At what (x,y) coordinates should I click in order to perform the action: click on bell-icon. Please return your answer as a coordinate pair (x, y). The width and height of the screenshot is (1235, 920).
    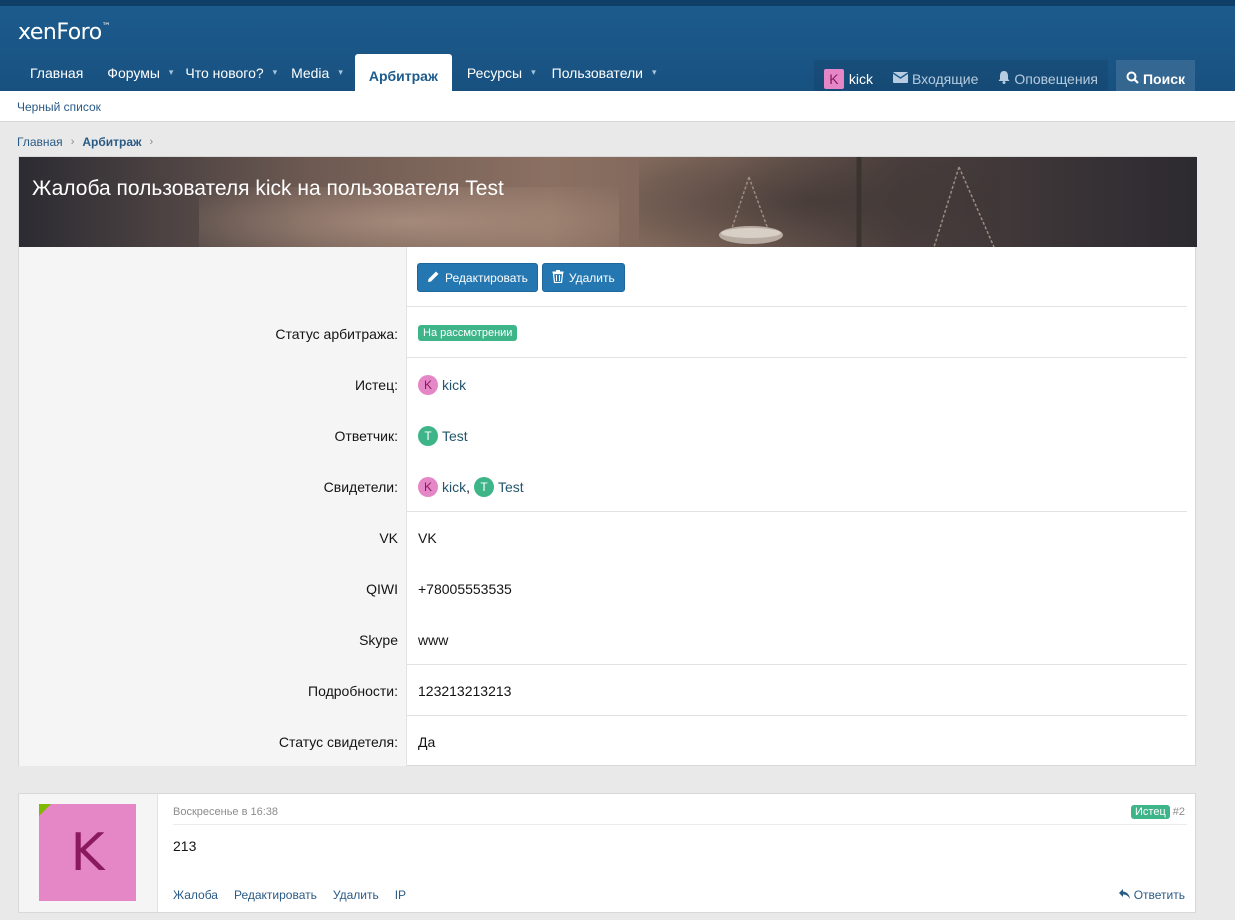
    Looking at the image, I should click on (1004, 78).